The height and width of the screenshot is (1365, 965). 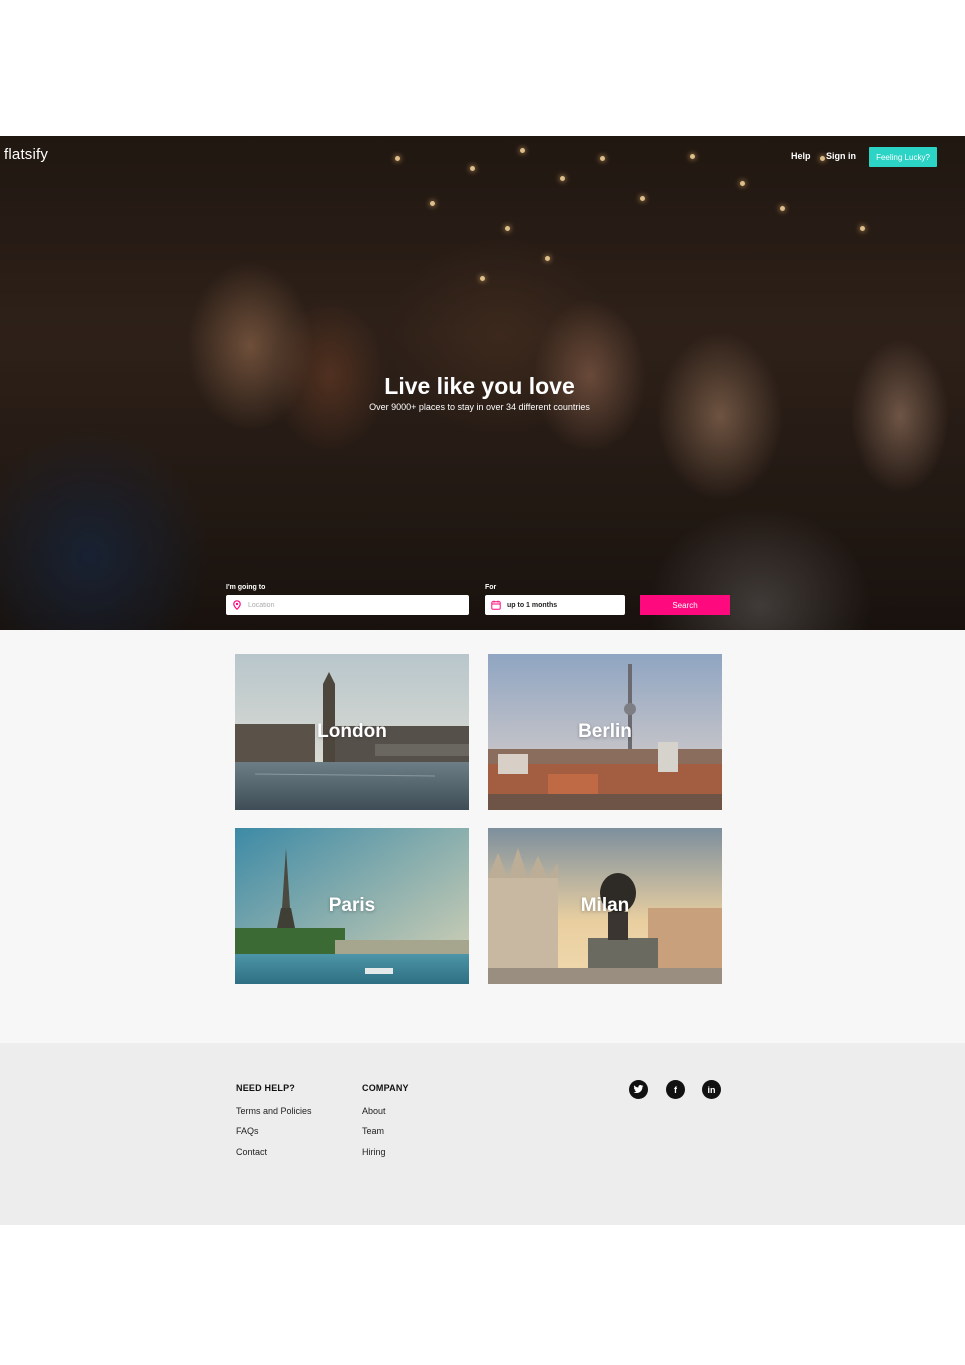 I want to click on city-name-milan: Milan, so click(x=605, y=905).